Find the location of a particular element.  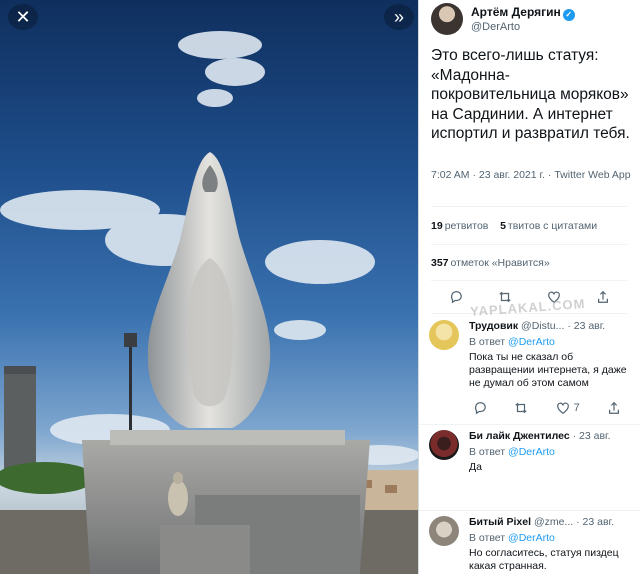

collapse-panel-button: » is located at coordinates (399, 17).